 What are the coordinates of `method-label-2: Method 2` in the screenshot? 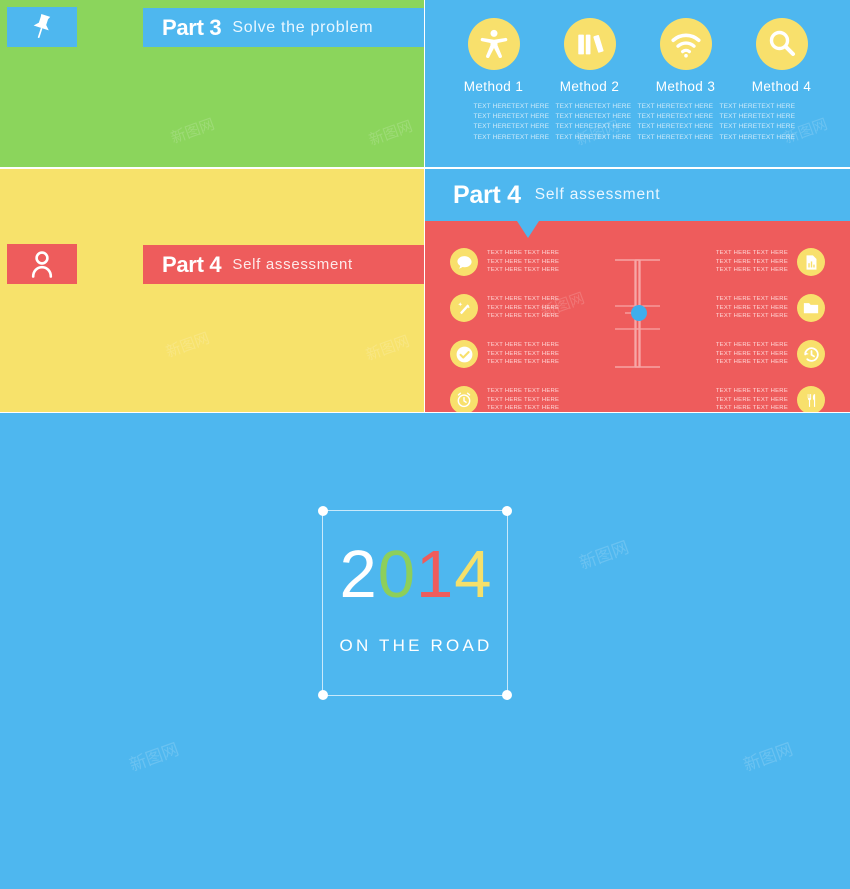 It's located at (589, 86).